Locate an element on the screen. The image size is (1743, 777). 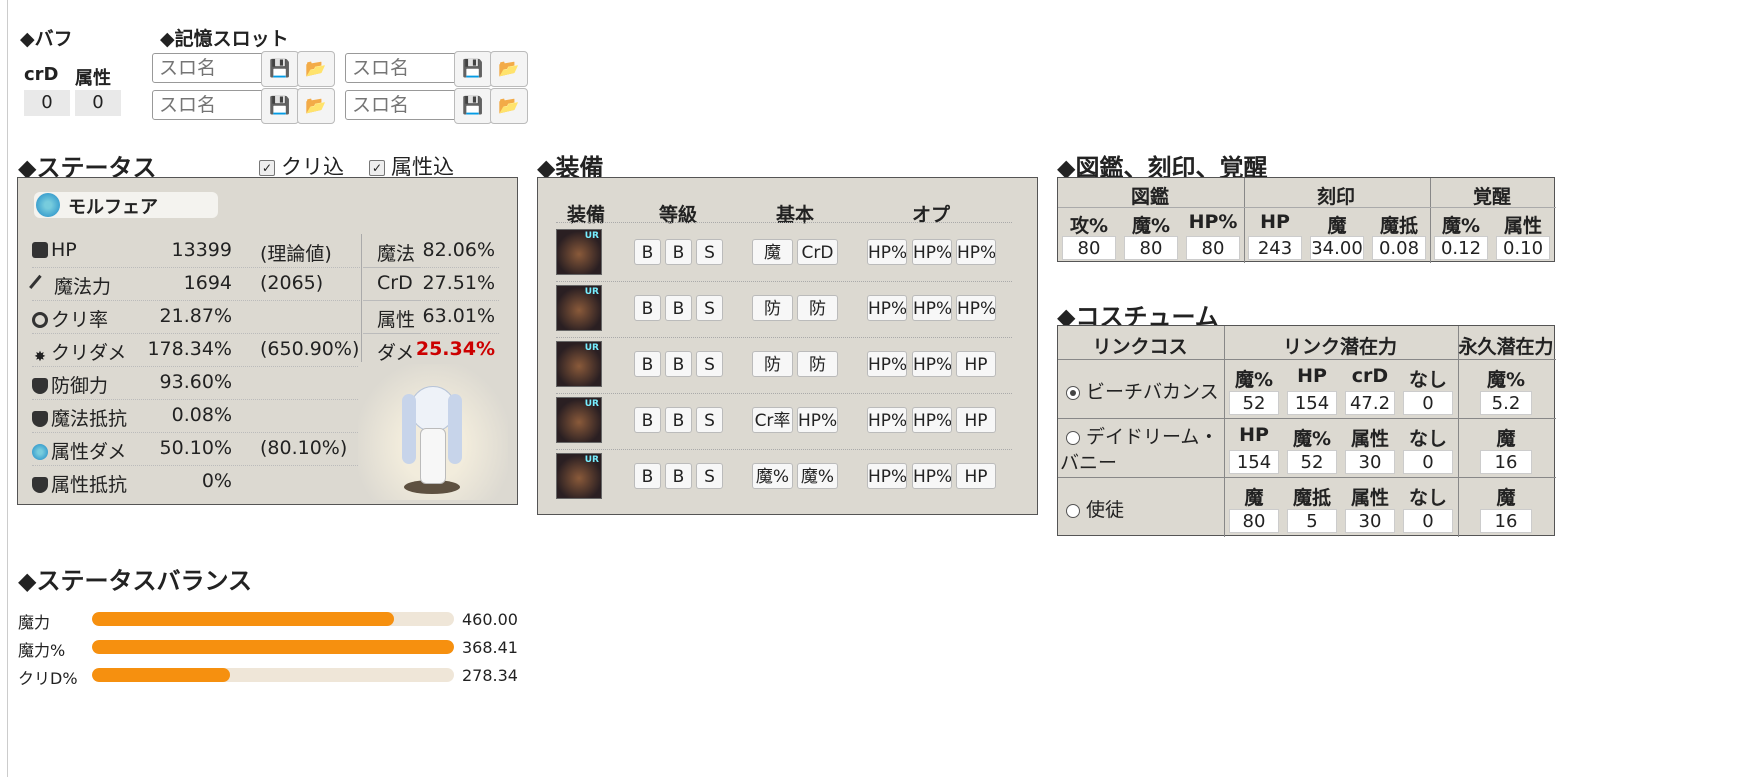
checkbox-checked-icon: ✓ is located at coordinates (377, 168).